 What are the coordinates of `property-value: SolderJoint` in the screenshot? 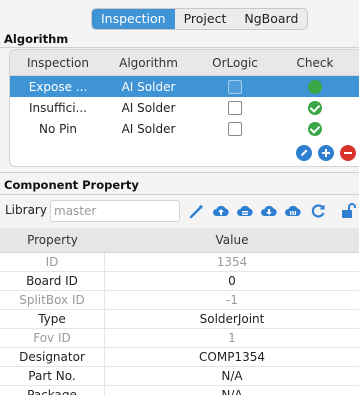 It's located at (232, 319).